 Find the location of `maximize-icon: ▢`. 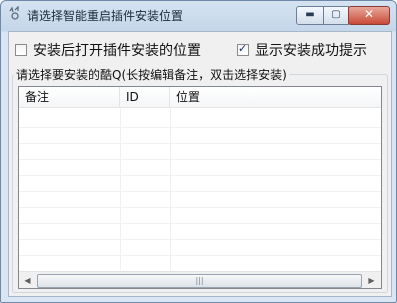

maximize-icon: ▢ is located at coordinates (336, 14).